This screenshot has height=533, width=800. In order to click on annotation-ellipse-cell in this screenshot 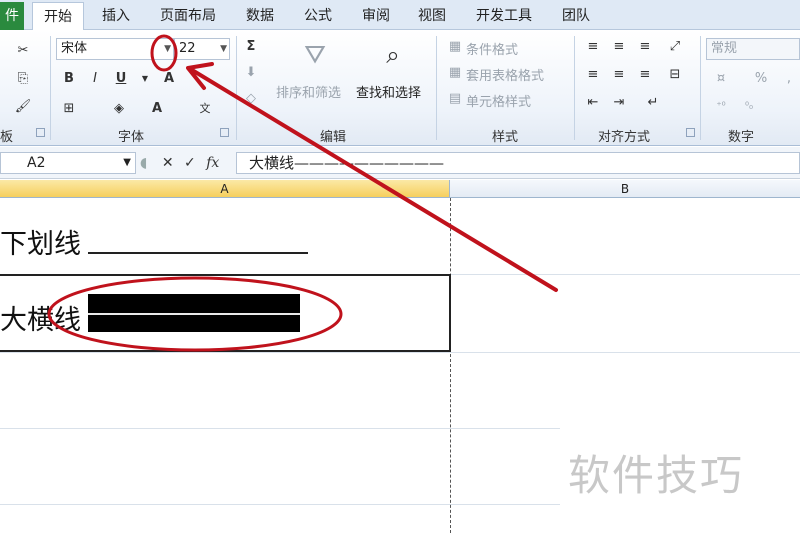, I will do `click(195, 314)`.